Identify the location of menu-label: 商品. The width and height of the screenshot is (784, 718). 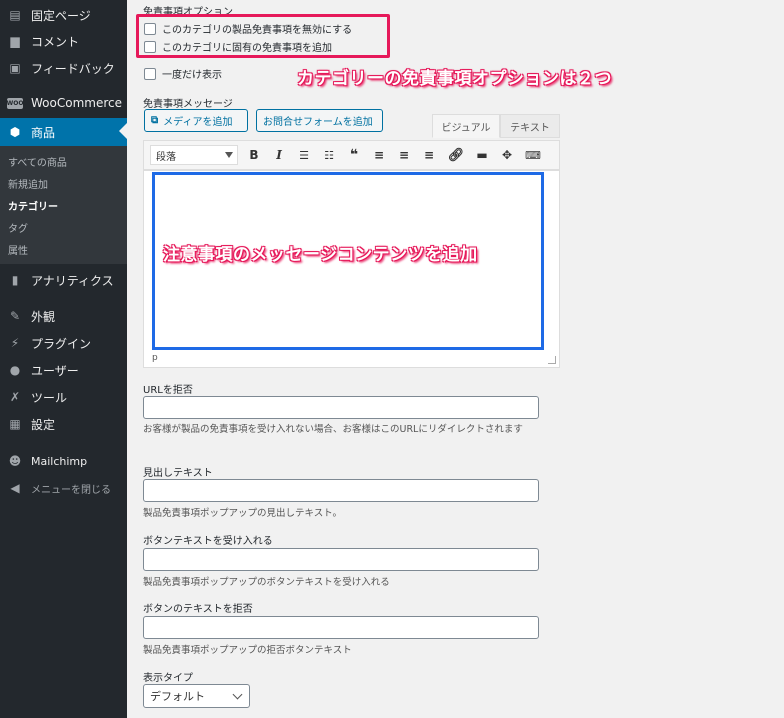
(43, 132).